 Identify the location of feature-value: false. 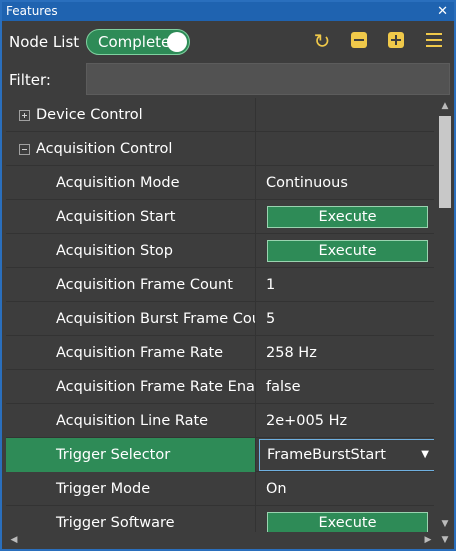
(345, 387).